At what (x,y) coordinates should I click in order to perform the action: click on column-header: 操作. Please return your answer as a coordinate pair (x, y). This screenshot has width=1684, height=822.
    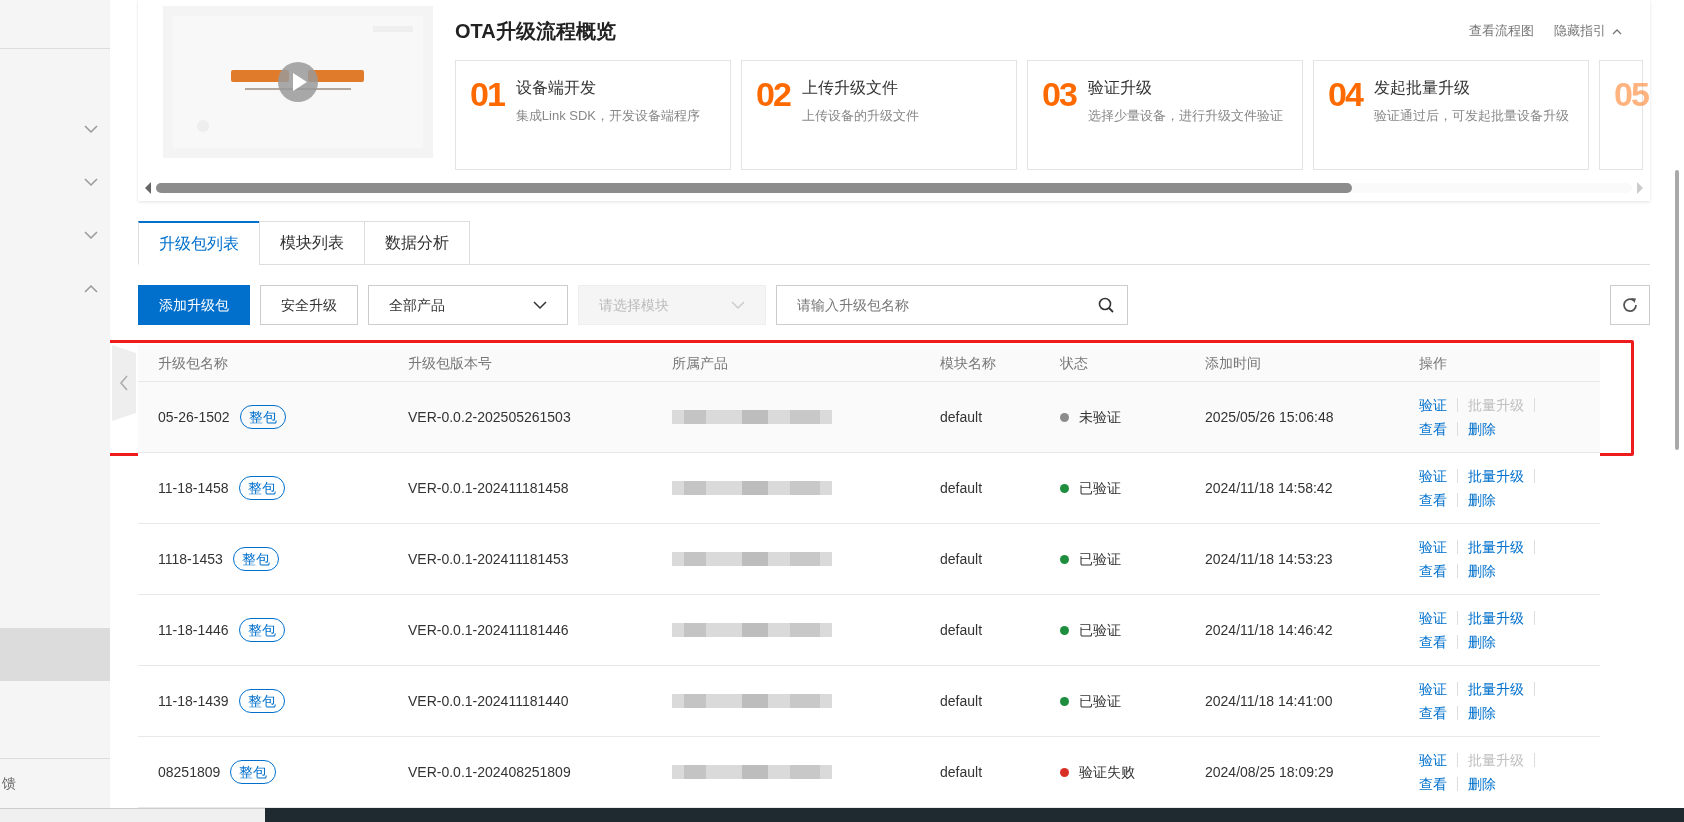
    Looking at the image, I should click on (1433, 362).